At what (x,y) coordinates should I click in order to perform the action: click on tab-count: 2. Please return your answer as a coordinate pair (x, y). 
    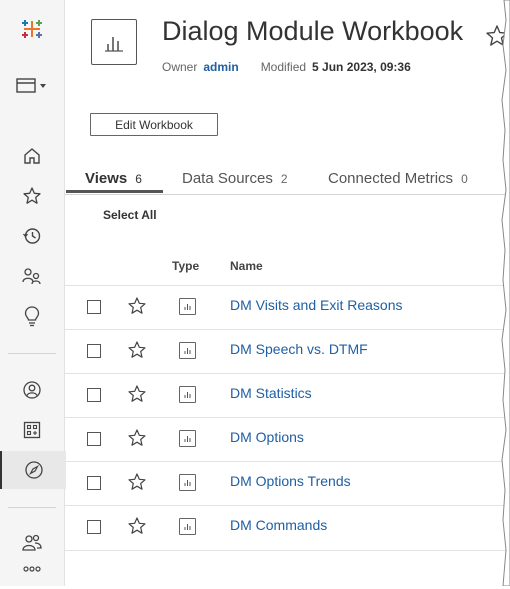
    Looking at the image, I should click on (284, 179).